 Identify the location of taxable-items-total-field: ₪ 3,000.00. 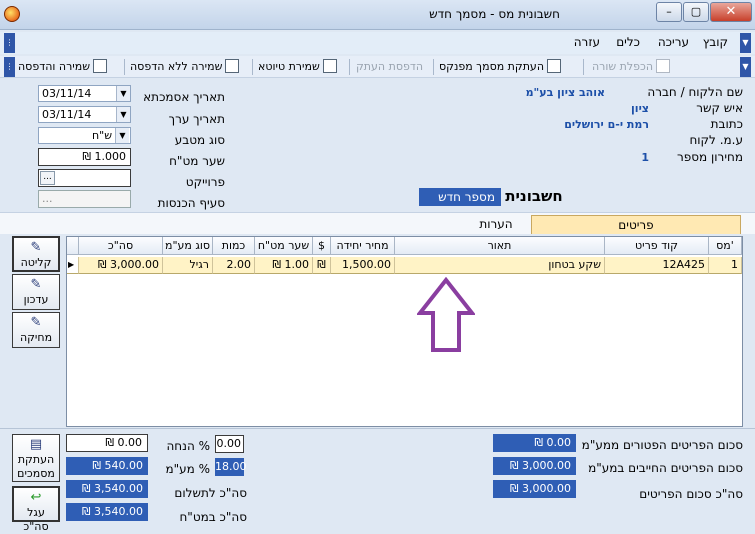
(534, 466).